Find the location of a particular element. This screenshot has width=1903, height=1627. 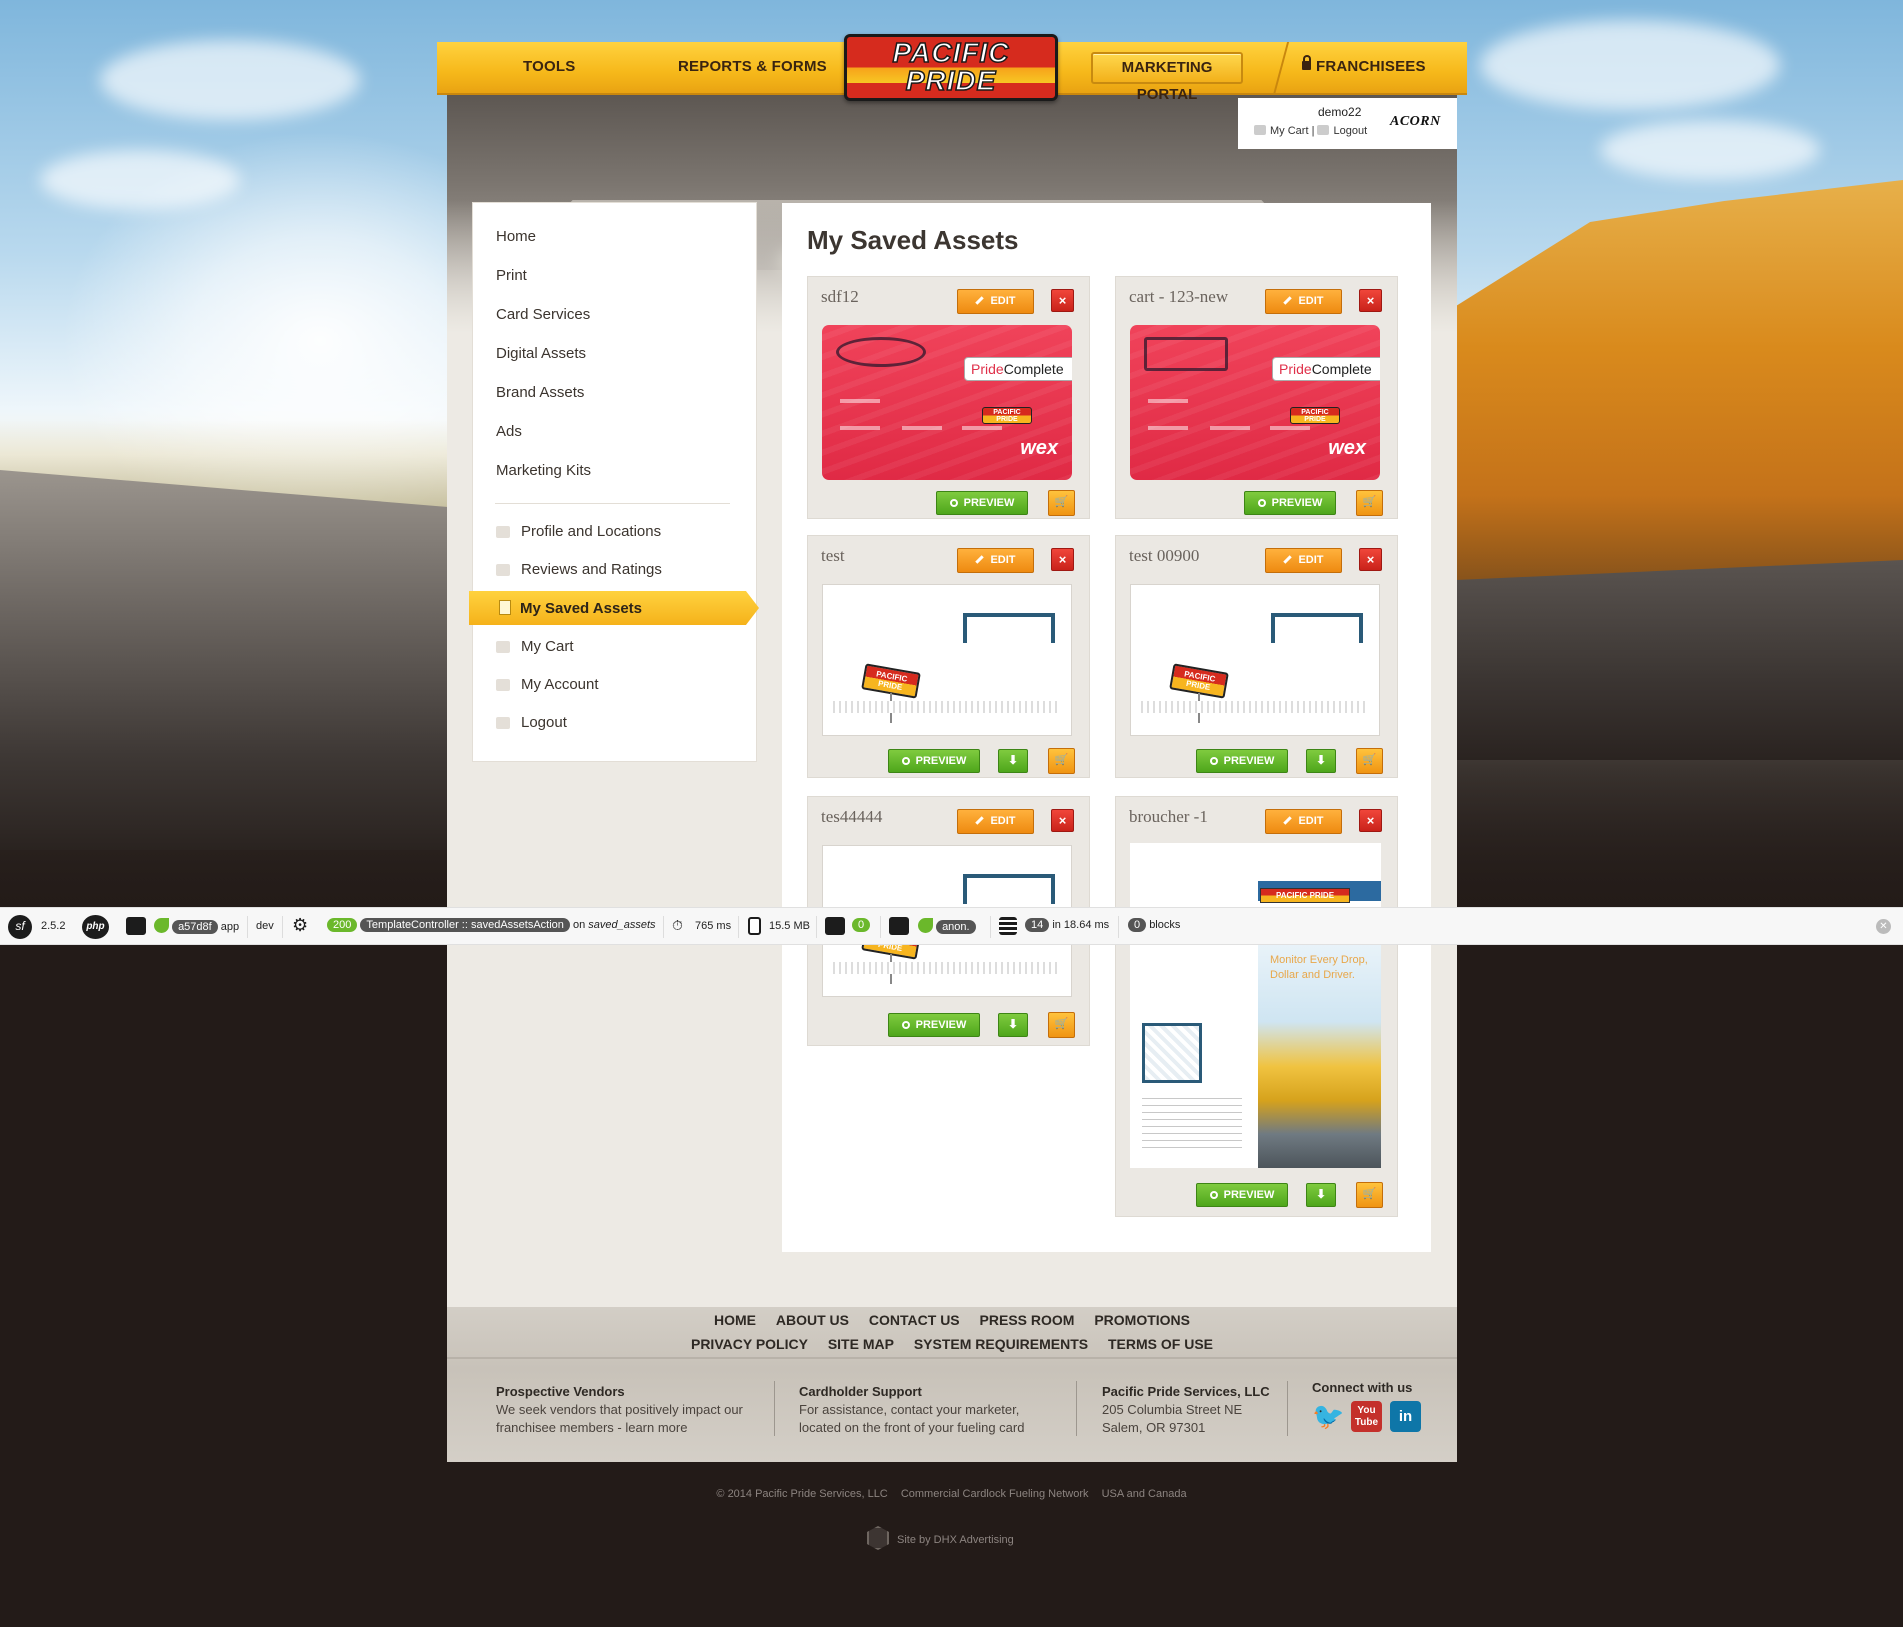

linkedin-icon: in is located at coordinates (1405, 1416).